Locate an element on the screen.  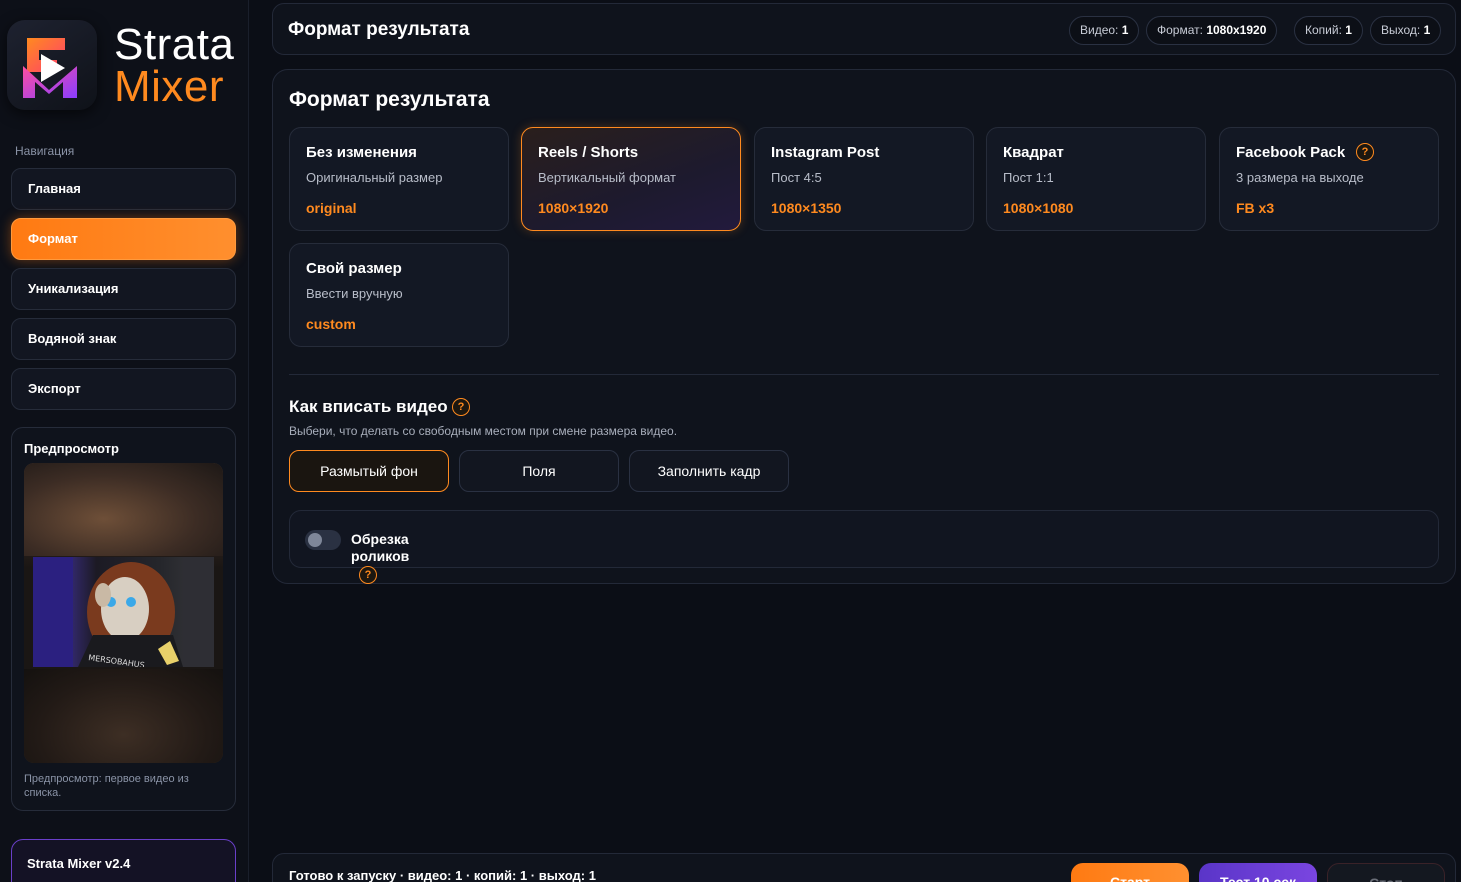
format-card-subtitle: Ввести вручную is located at coordinates (354, 293).